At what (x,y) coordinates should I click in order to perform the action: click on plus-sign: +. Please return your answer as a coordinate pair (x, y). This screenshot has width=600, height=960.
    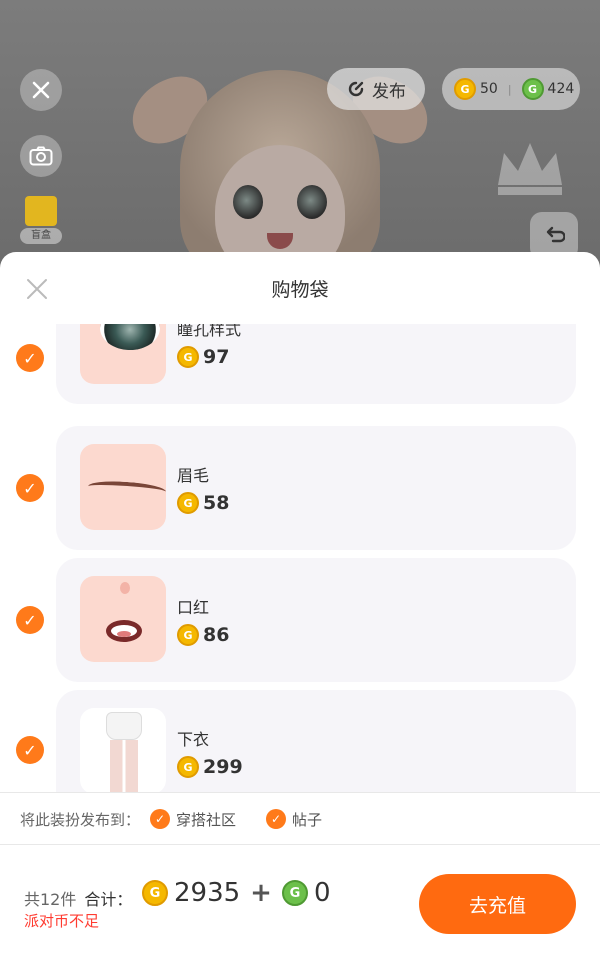
    Looking at the image, I should click on (261, 893).